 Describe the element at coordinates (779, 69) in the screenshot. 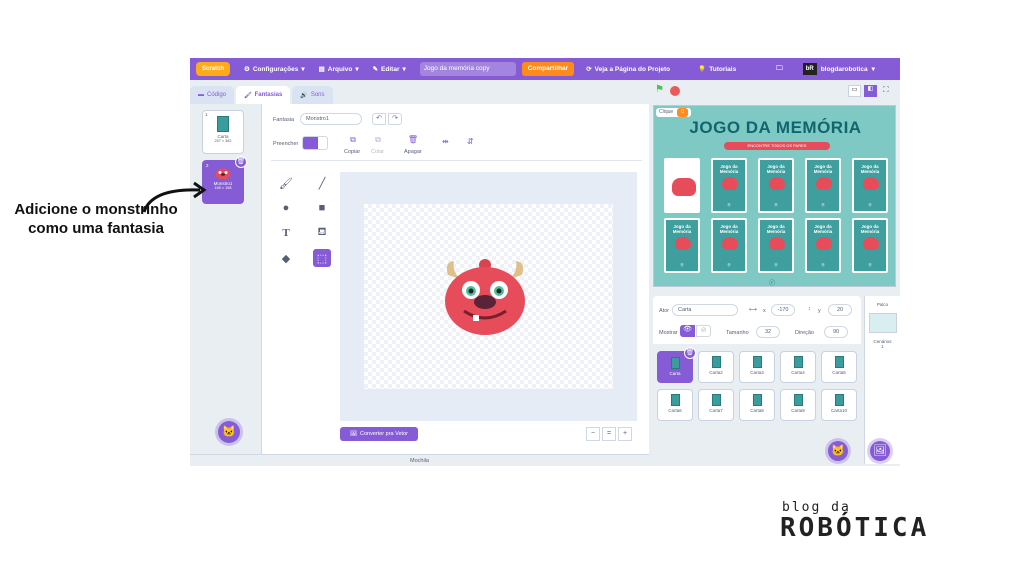

I see `my-stuff-button: 🗀` at that location.